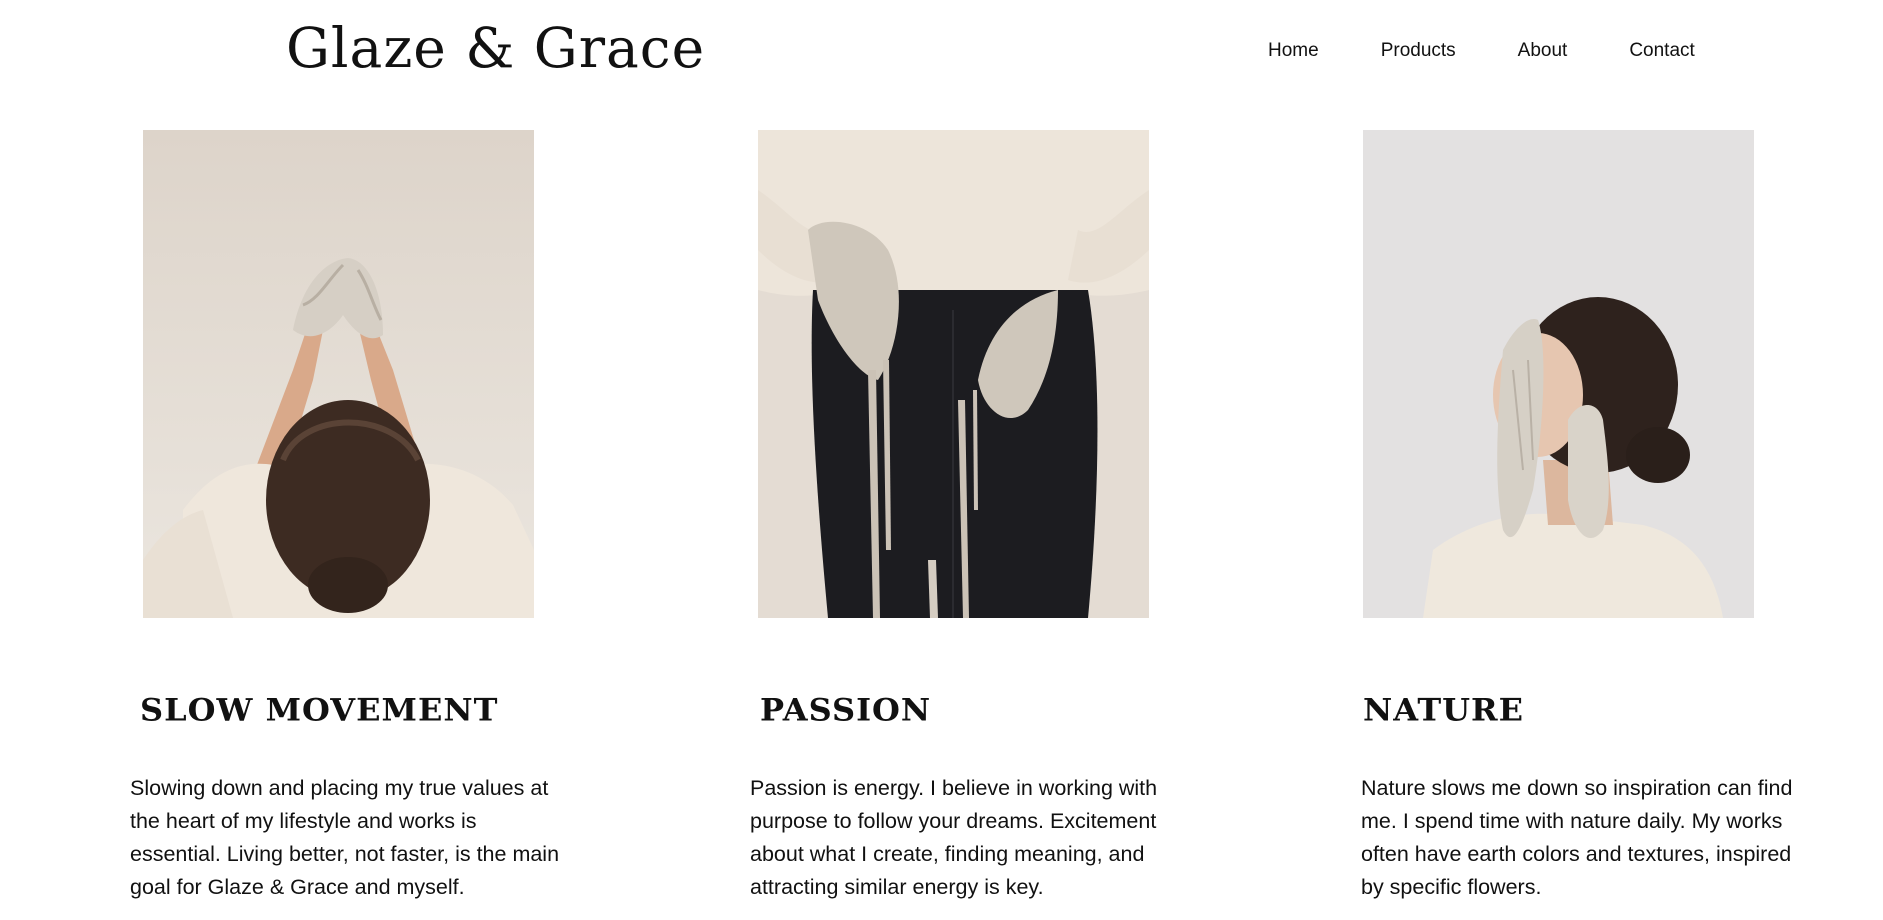 Image resolution: width=1883 pixels, height=920 pixels. What do you see at coordinates (1543, 51) in the screenshot?
I see `nav-about-link: About` at bounding box center [1543, 51].